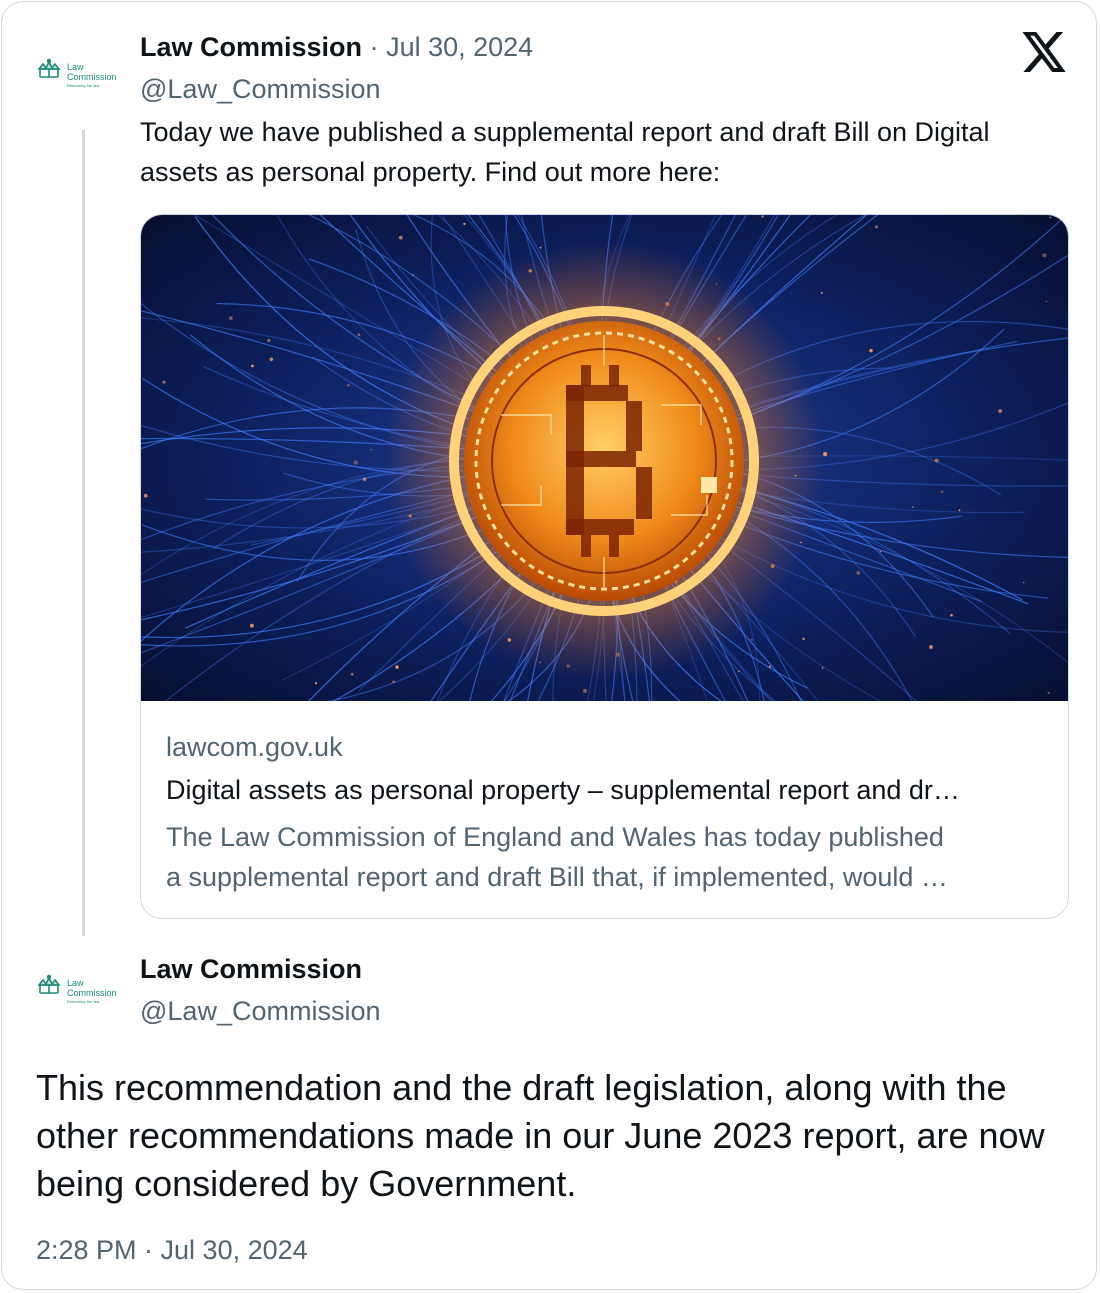 The image size is (1100, 1293). What do you see at coordinates (1044, 53) in the screenshot?
I see `x-logo-icon` at bounding box center [1044, 53].